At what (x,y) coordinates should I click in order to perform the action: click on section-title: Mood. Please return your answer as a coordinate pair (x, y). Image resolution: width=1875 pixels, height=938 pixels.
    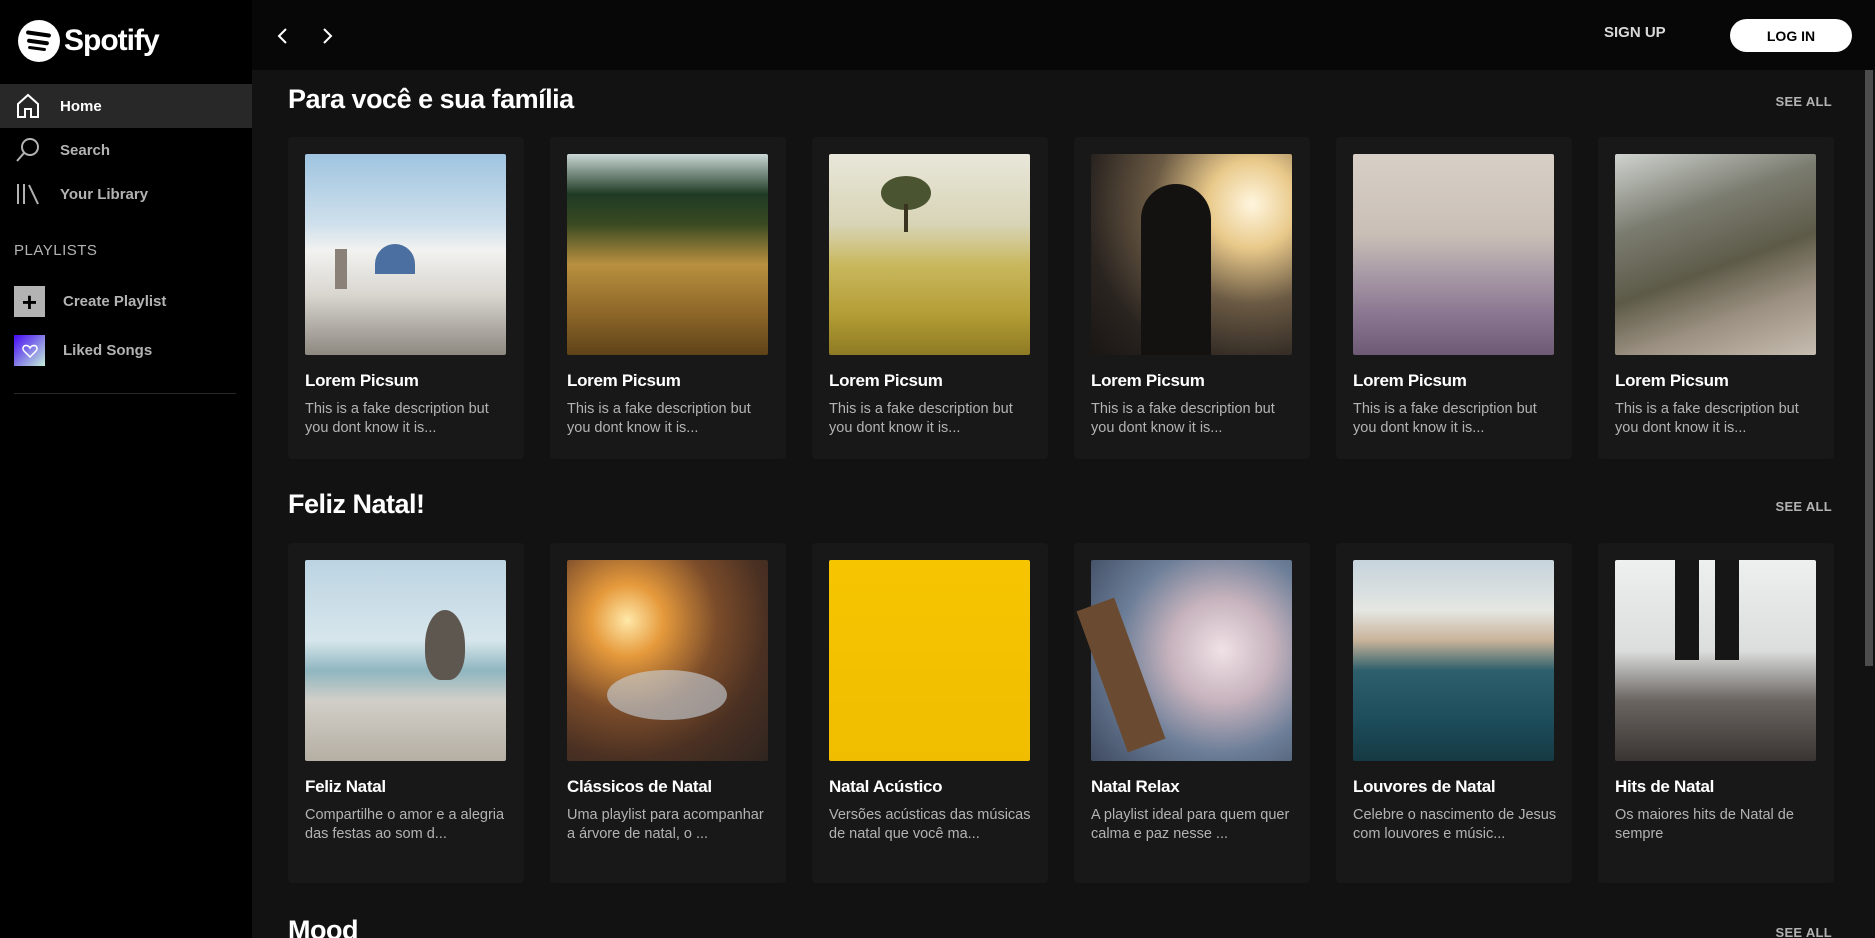
    Looking at the image, I should click on (323, 926).